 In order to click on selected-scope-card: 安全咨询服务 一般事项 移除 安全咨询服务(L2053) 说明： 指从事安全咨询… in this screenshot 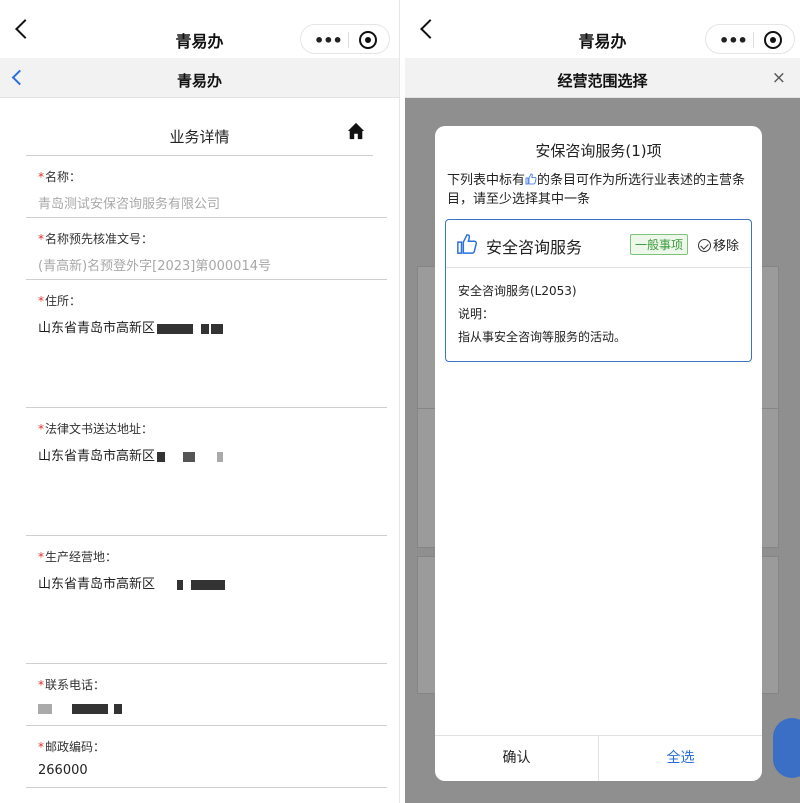, I will do `click(598, 290)`.